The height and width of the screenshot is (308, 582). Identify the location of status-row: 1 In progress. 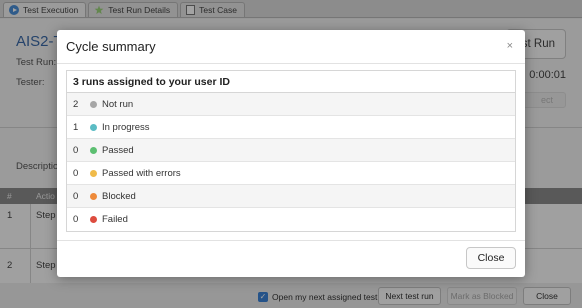
(291, 127).